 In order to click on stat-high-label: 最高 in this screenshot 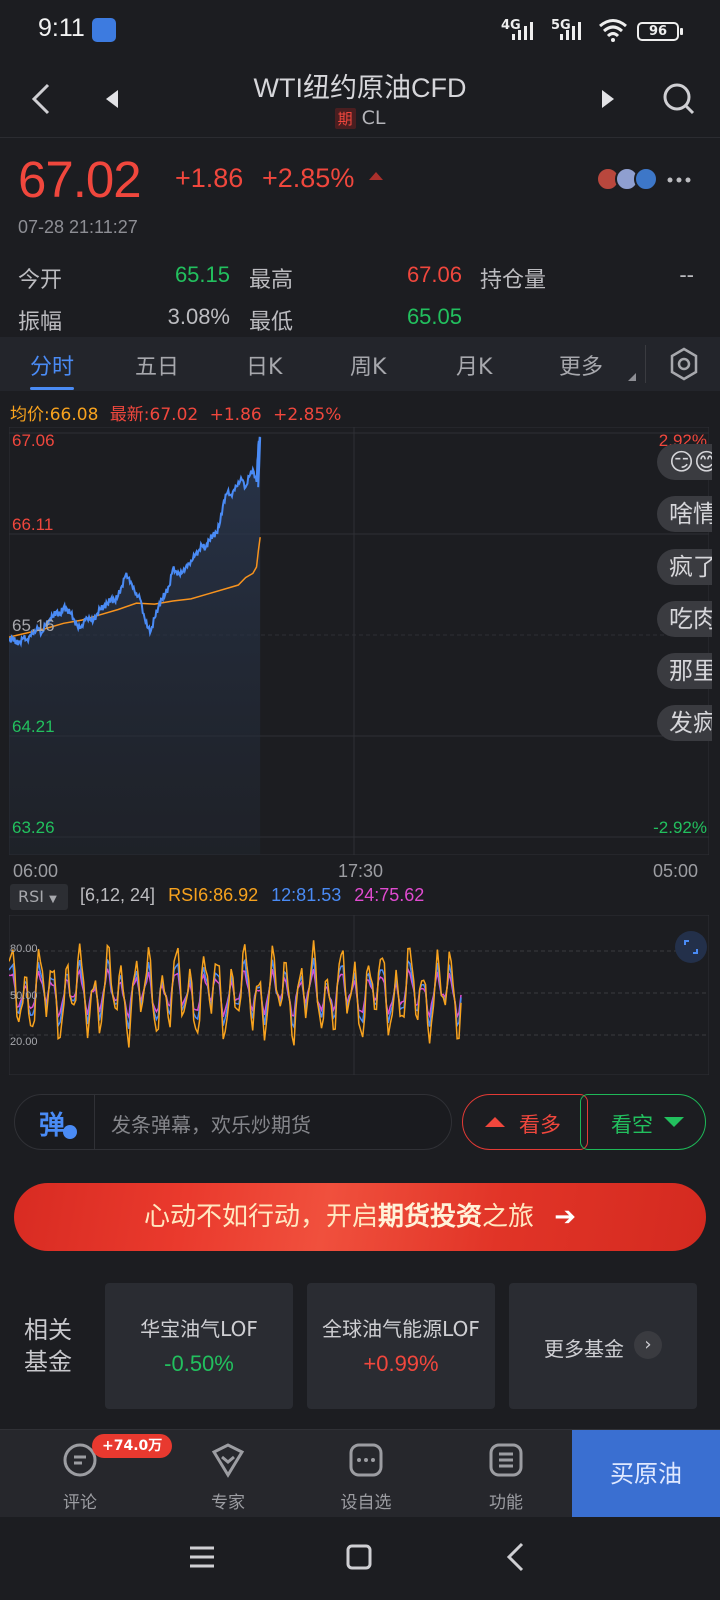, I will do `click(271, 280)`.